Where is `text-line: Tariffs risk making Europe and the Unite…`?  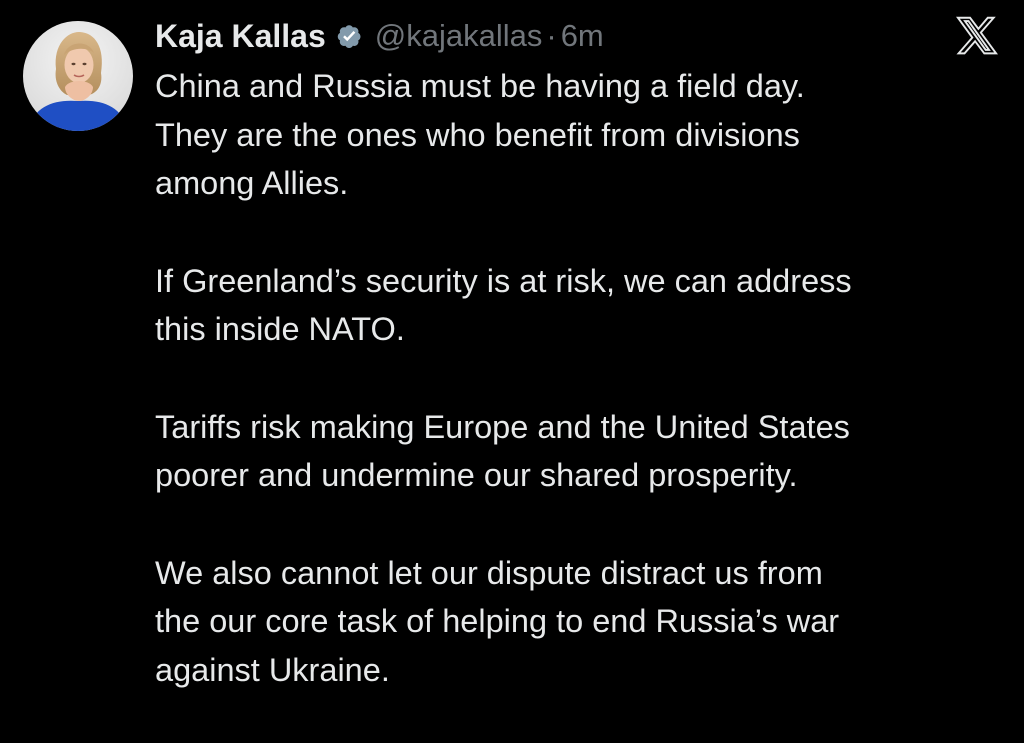
text-line: Tariffs risk making Europe and the Unite… is located at coordinates (502, 426).